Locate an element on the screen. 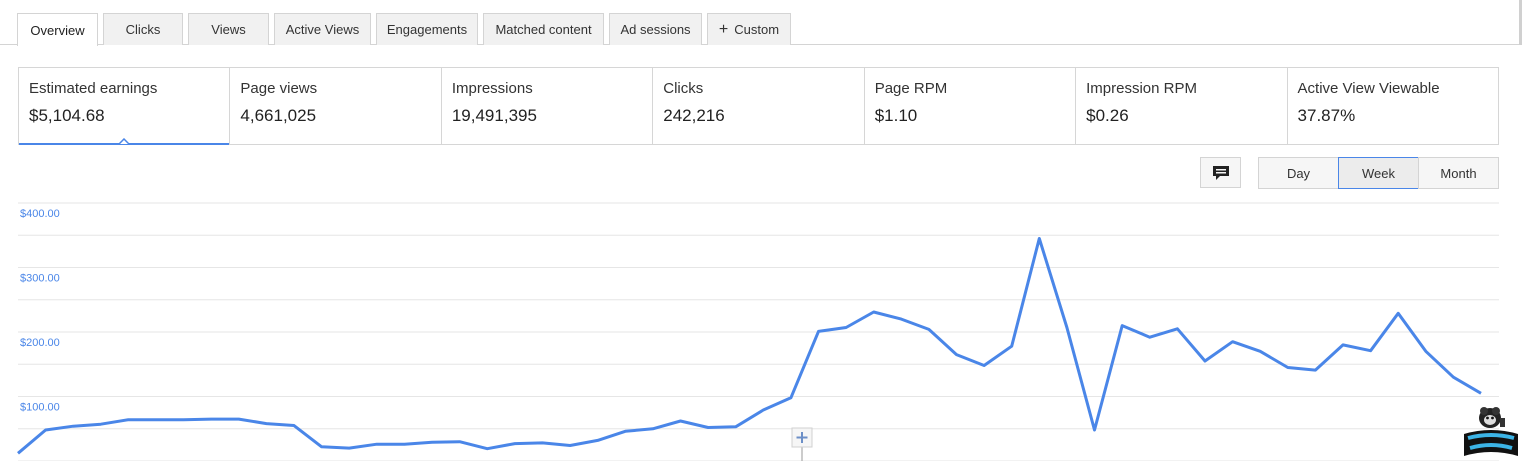  y-tick-label: $300.00 is located at coordinates (40, 279).